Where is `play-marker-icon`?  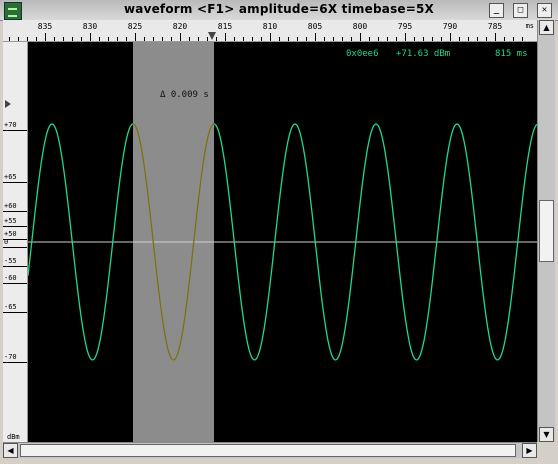
play-marker-icon is located at coordinates (8, 104).